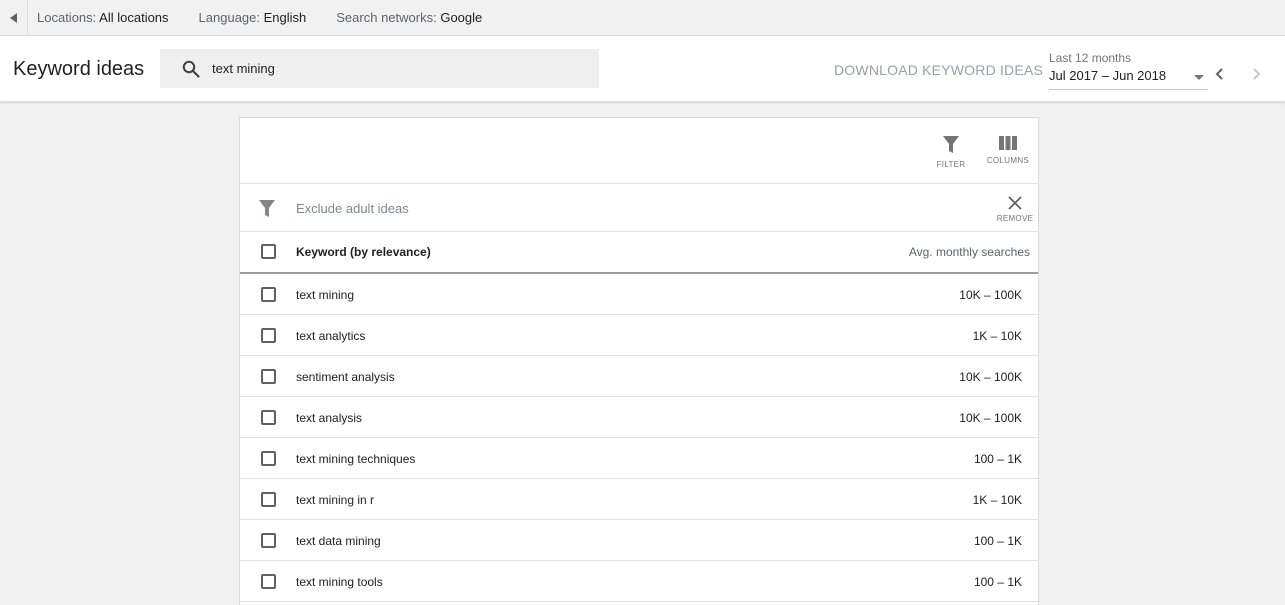 The height and width of the screenshot is (605, 1285). Describe the element at coordinates (356, 459) in the screenshot. I see `keyword-cell: text mining techniques` at that location.